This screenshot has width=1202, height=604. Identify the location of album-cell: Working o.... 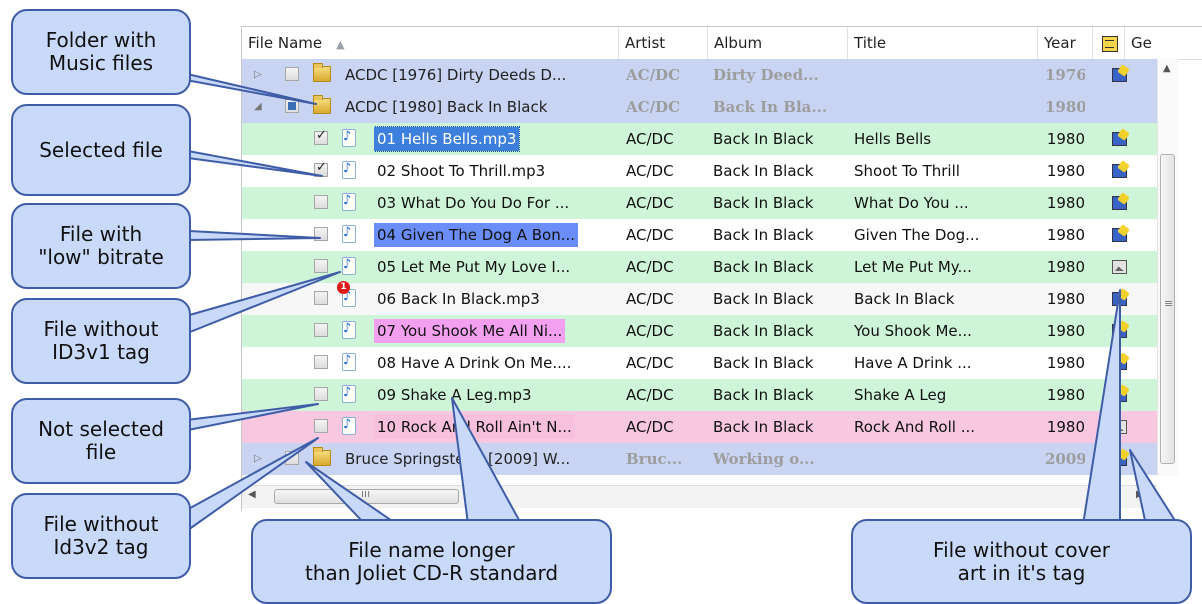
(764, 459).